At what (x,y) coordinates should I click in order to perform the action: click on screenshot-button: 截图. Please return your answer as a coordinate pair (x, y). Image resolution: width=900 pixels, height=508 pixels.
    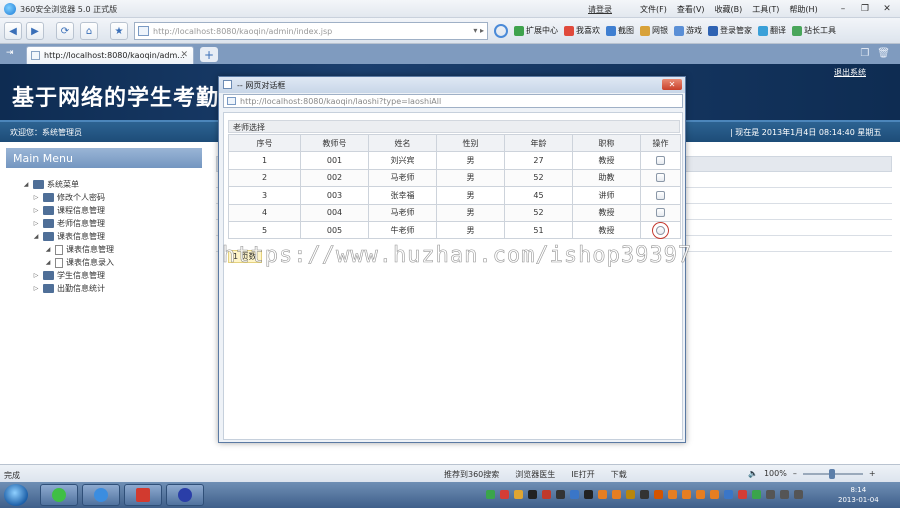
    Looking at the image, I should click on (620, 30).